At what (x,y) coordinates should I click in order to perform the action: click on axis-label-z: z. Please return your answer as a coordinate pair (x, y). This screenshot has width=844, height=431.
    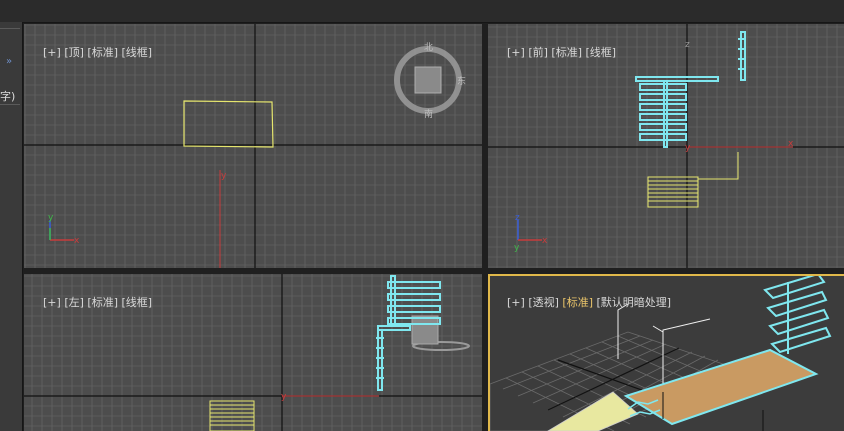
    Looking at the image, I should click on (687, 45).